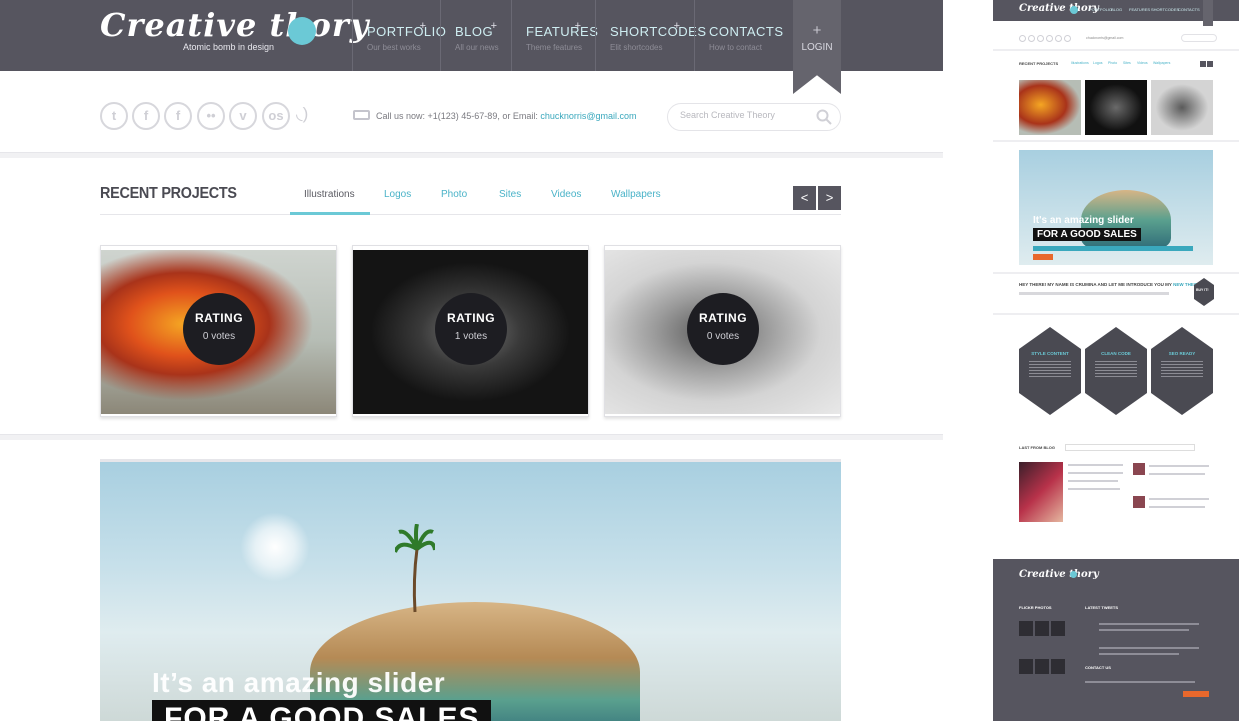 This screenshot has height=721, width=1239. I want to click on nav-shortcodes: SHORTCODES Elit shortcodes +, so click(650, 35).